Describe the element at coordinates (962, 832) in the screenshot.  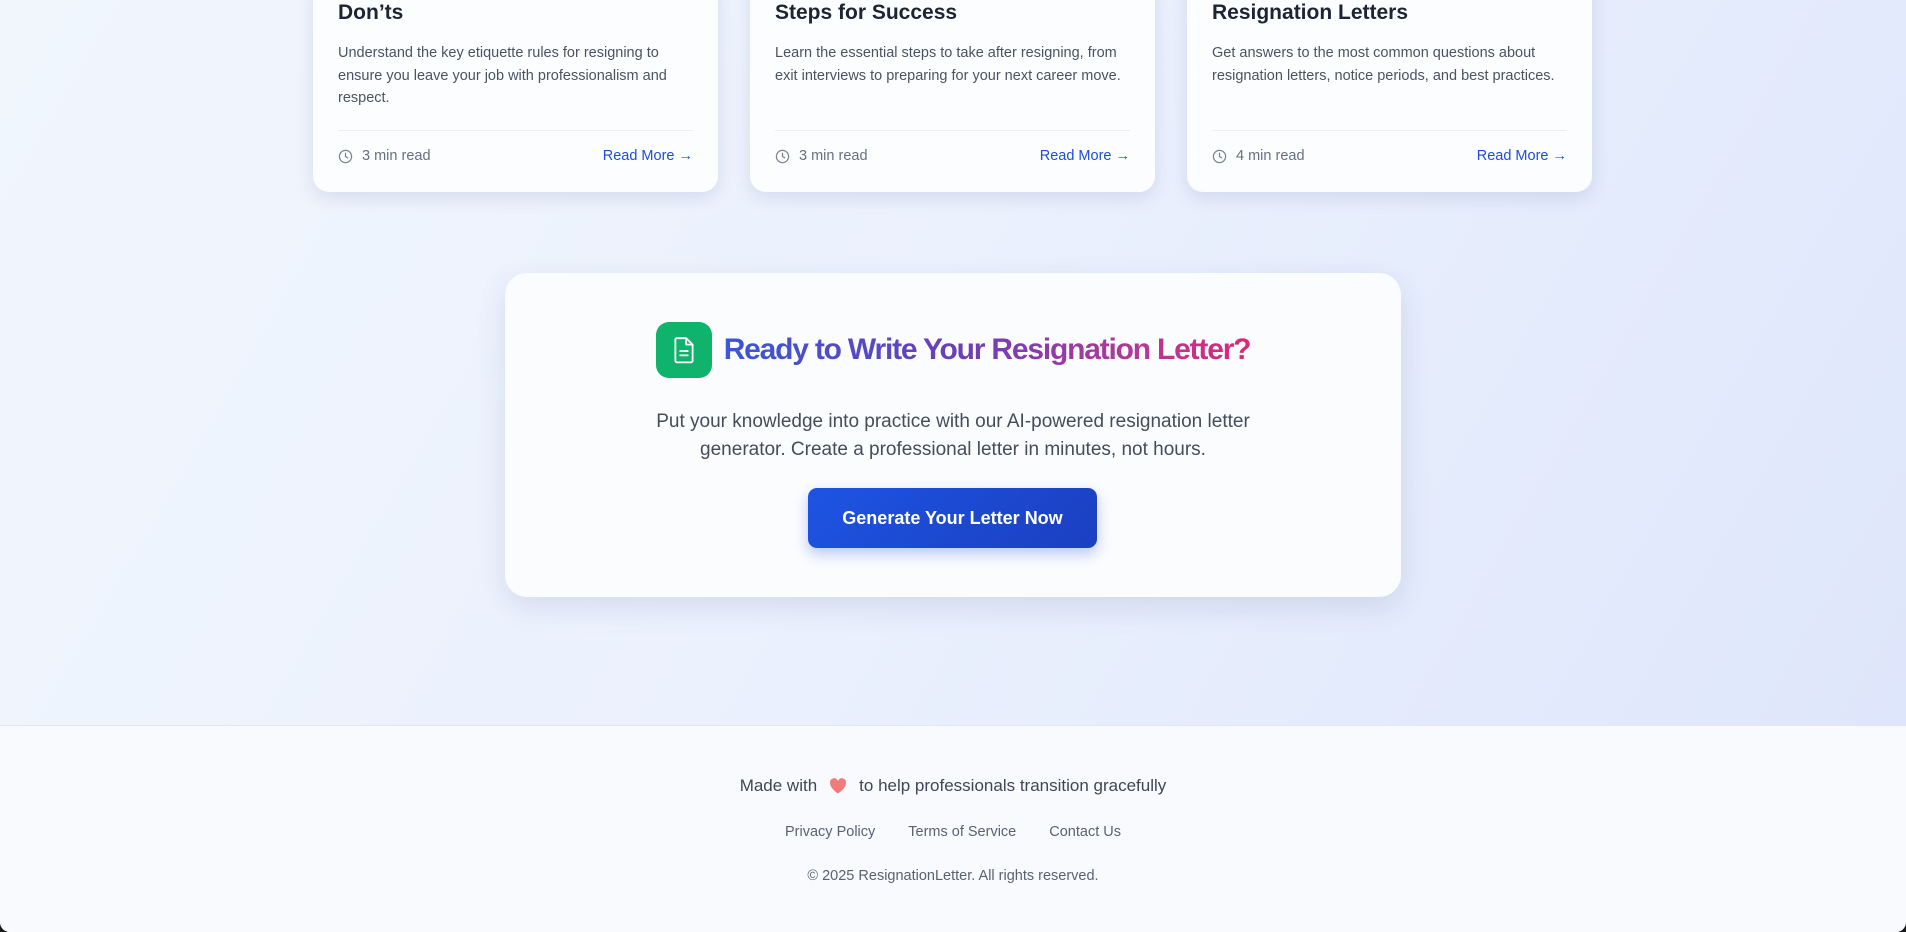
I see `terms-of-service-link: Terms of Service` at that location.